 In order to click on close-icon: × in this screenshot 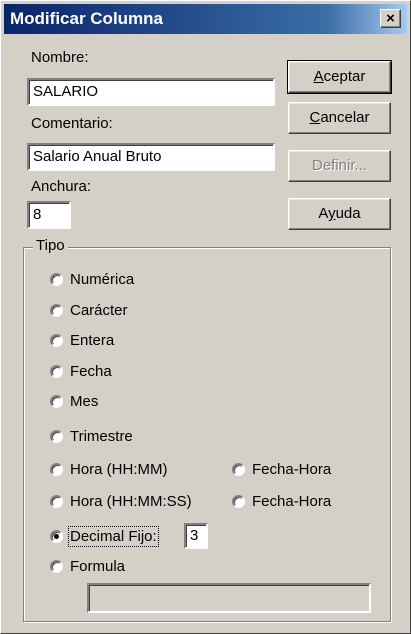, I will do `click(390, 18)`.